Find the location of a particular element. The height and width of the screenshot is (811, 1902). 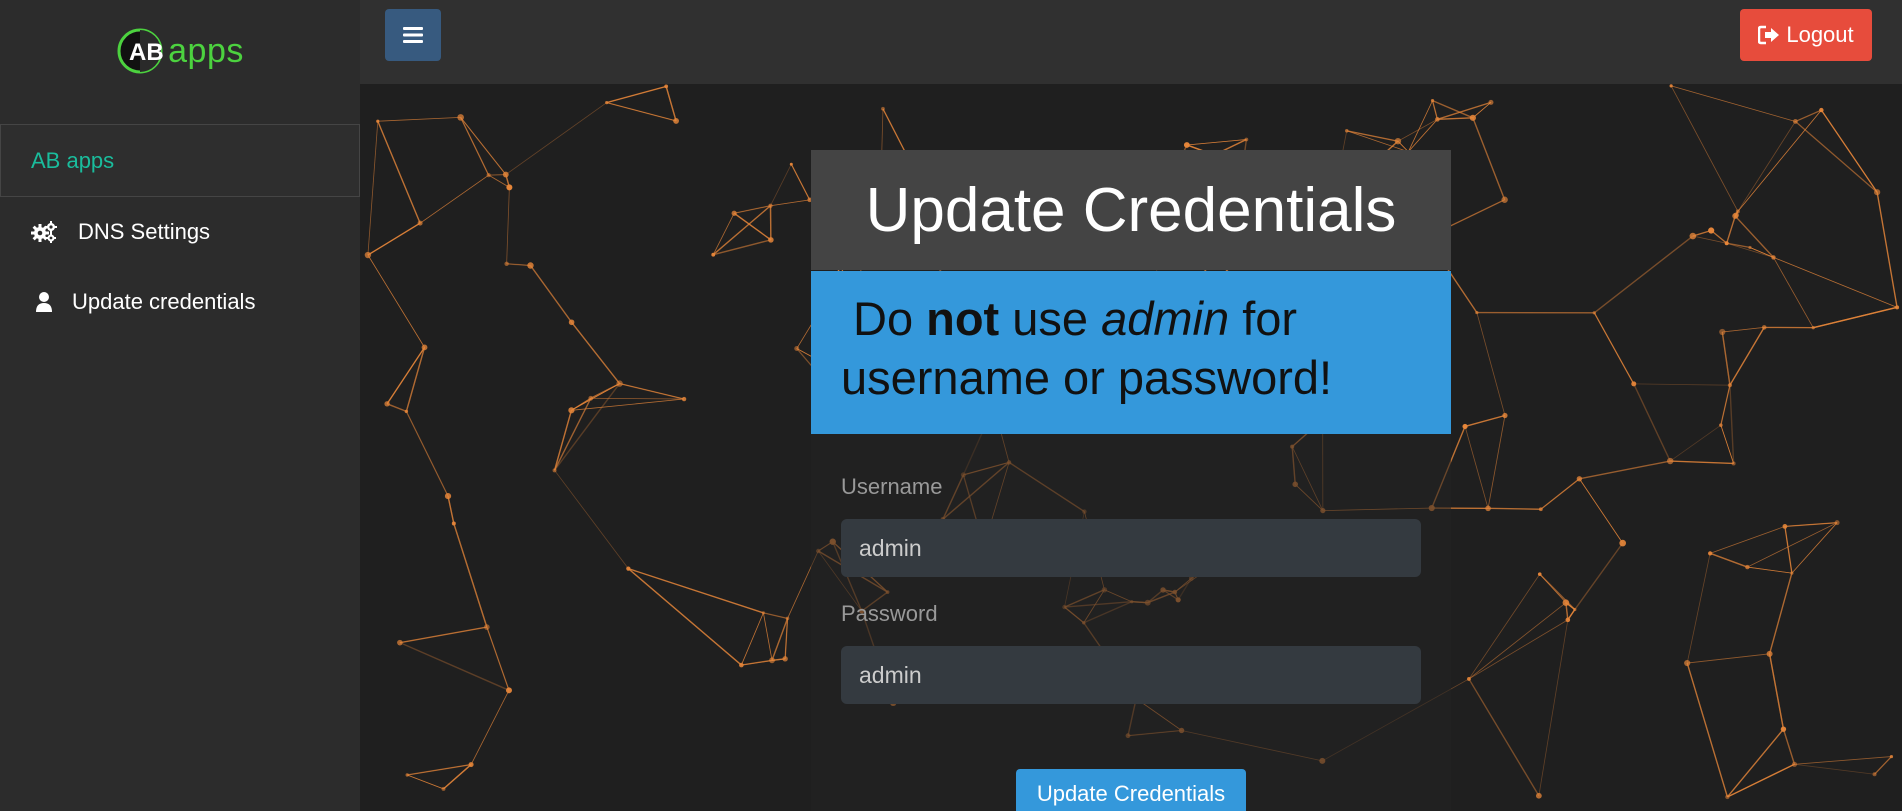

warning-text: use is located at coordinates (1050, 318).